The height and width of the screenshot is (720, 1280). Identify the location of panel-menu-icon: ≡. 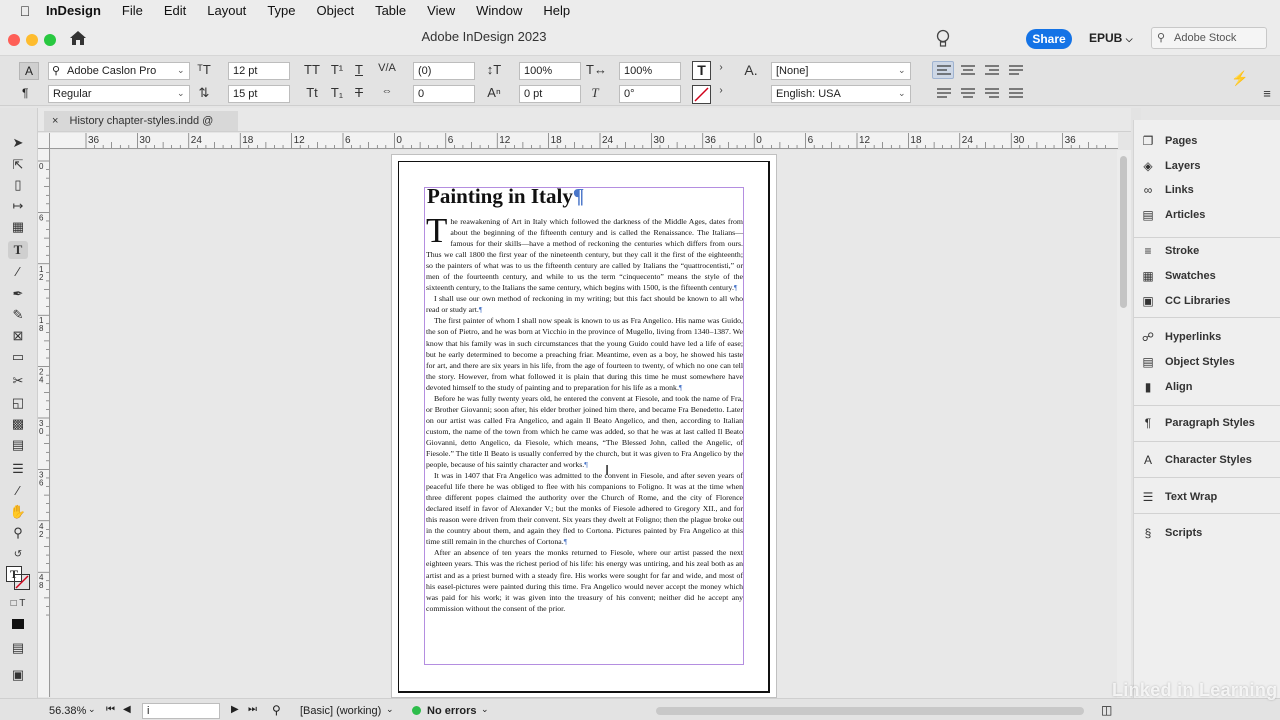
(1267, 93).